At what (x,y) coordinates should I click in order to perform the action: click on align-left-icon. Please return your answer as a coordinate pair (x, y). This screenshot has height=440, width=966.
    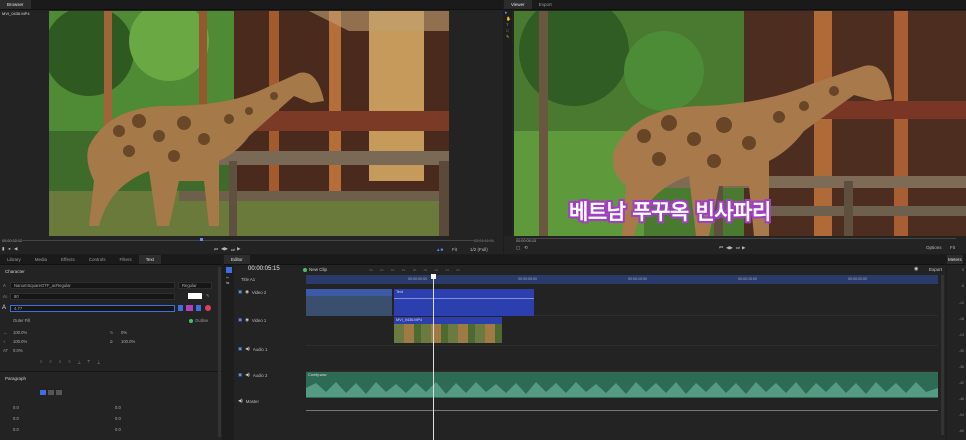
    Looking at the image, I should click on (43, 392).